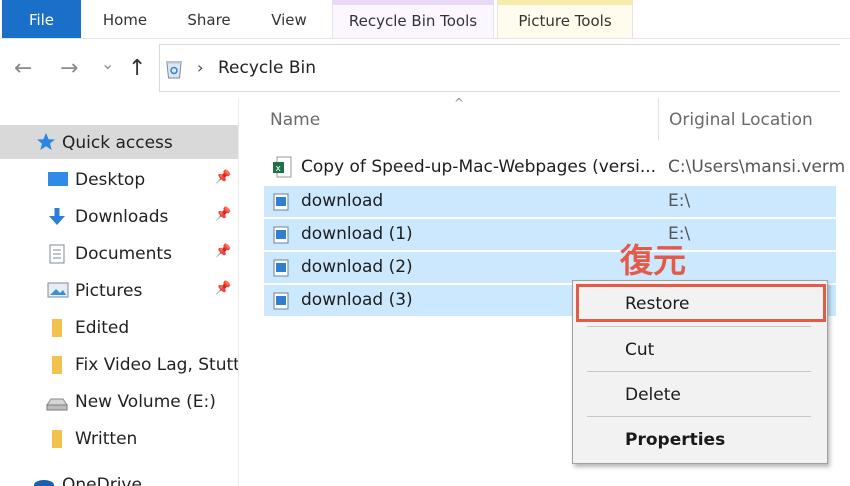  I want to click on nav-label: Written, so click(106, 439).